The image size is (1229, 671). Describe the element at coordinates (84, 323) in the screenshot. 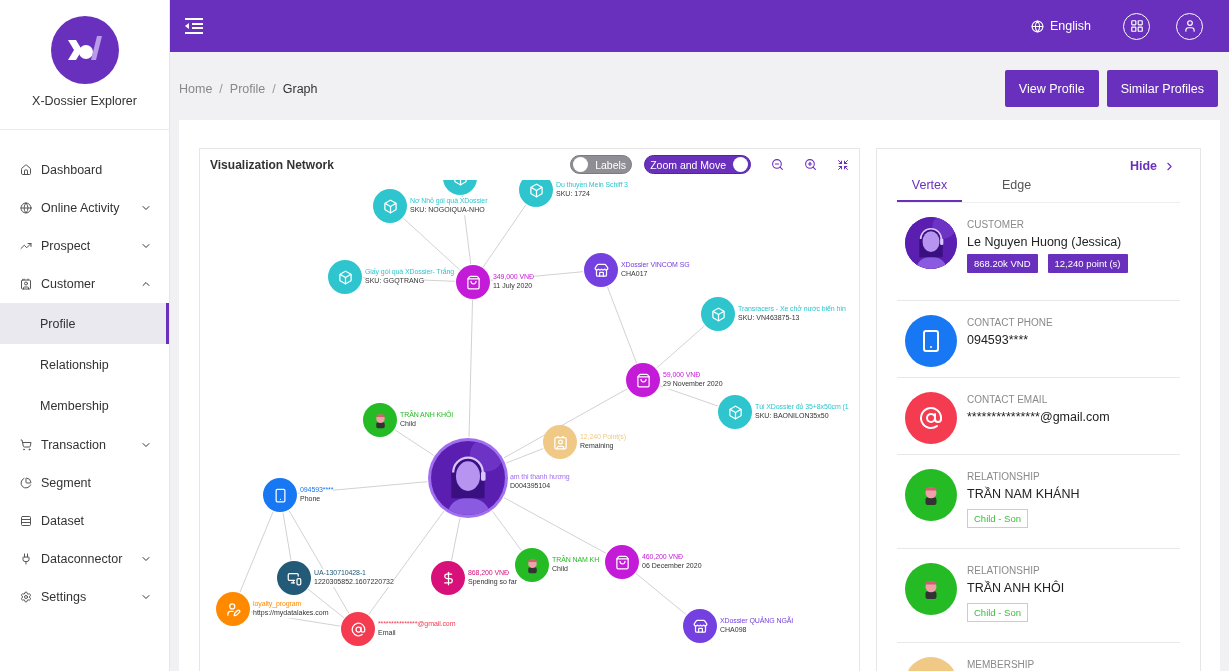

I see `sidebar-subitem: Profile` at that location.